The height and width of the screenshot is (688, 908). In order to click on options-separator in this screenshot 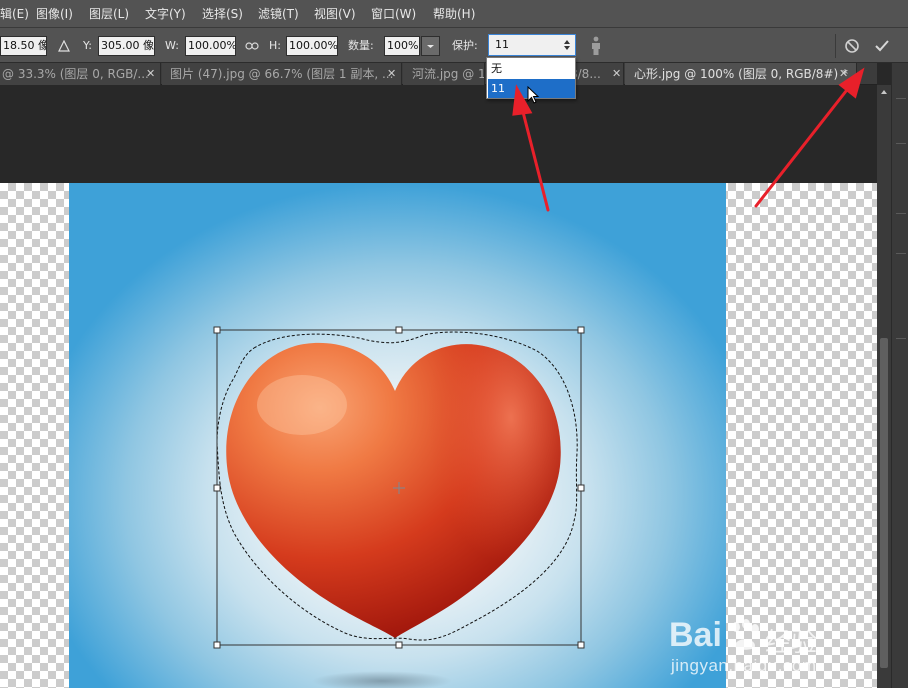, I will do `click(835, 46)`.